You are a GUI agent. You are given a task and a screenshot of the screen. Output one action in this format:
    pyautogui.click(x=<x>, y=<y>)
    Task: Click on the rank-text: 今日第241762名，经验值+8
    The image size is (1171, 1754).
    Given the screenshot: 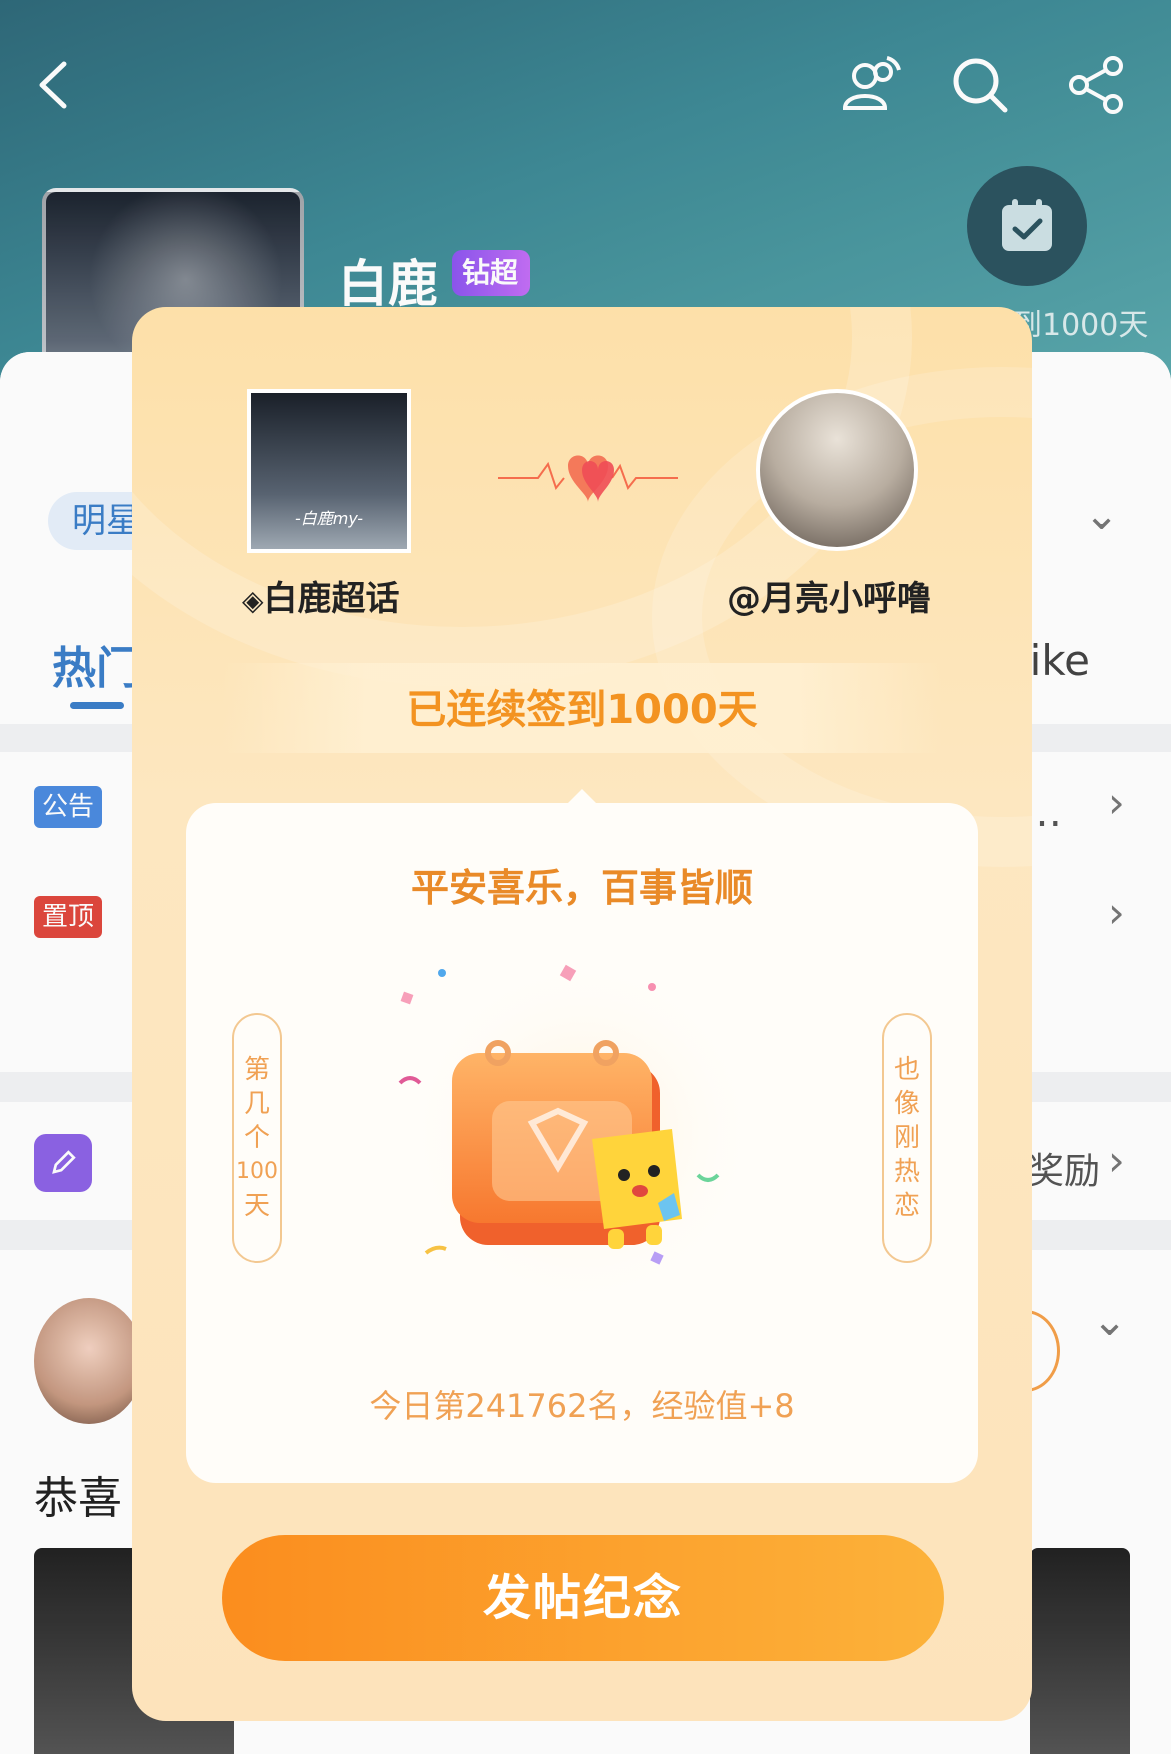 What is the action you would take?
    pyautogui.click(x=582, y=1406)
    